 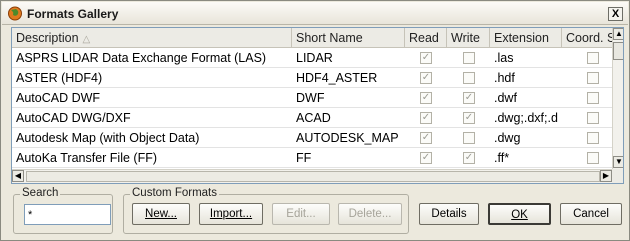 What do you see at coordinates (526, 118) in the screenshot?
I see `cell-extension: .dwg;.dxf;.d` at bounding box center [526, 118].